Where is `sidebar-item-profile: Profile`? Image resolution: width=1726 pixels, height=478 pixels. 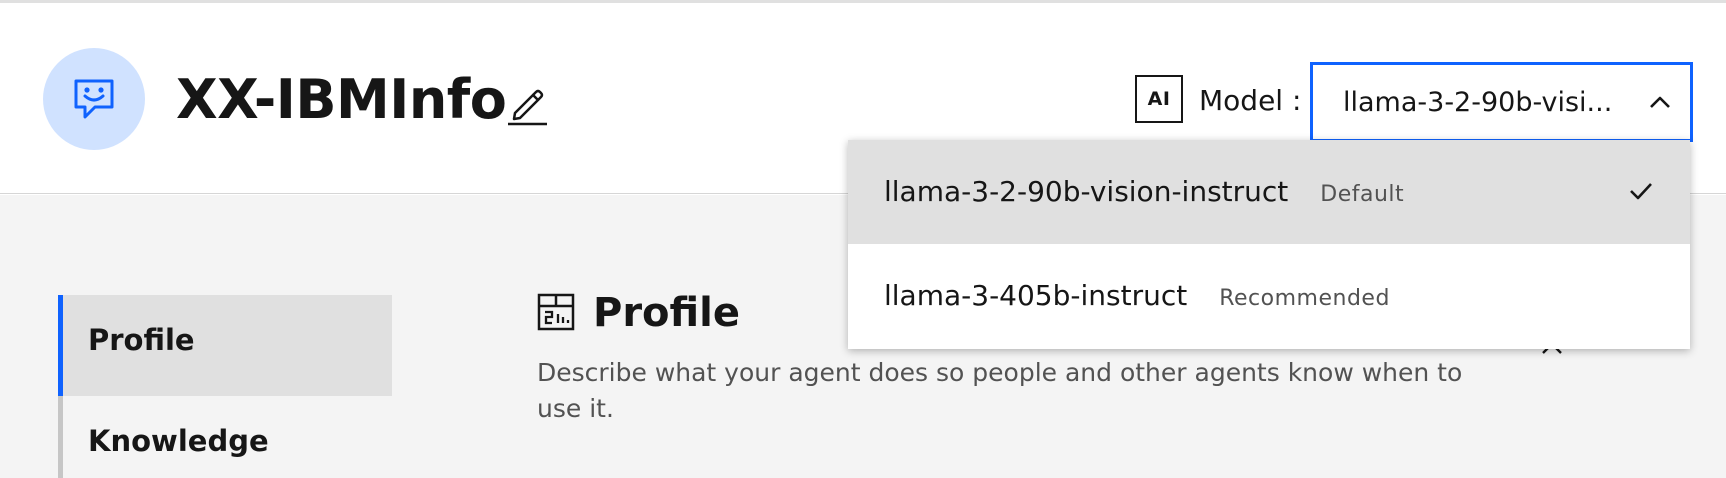
sidebar-item-profile: Profile is located at coordinates (225, 345).